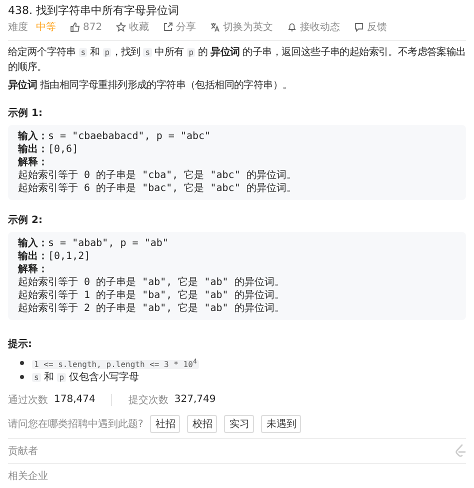  I want to click on feedback-icon, so click(359, 27).